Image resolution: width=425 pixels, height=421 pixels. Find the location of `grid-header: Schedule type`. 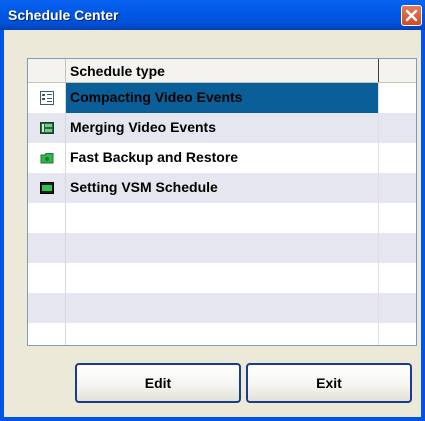

grid-header: Schedule type is located at coordinates (222, 71).